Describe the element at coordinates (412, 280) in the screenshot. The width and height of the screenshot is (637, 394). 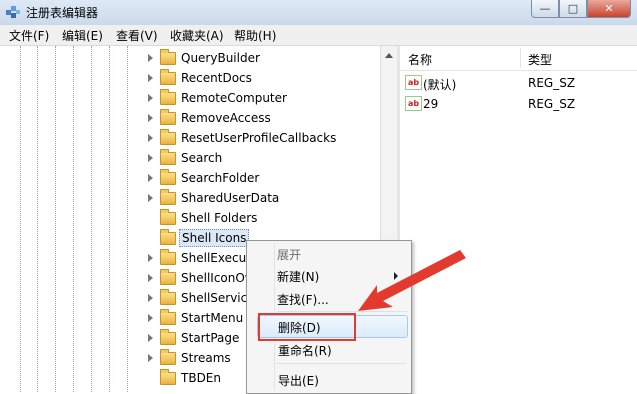
I see `annotation-arrow-icon` at that location.